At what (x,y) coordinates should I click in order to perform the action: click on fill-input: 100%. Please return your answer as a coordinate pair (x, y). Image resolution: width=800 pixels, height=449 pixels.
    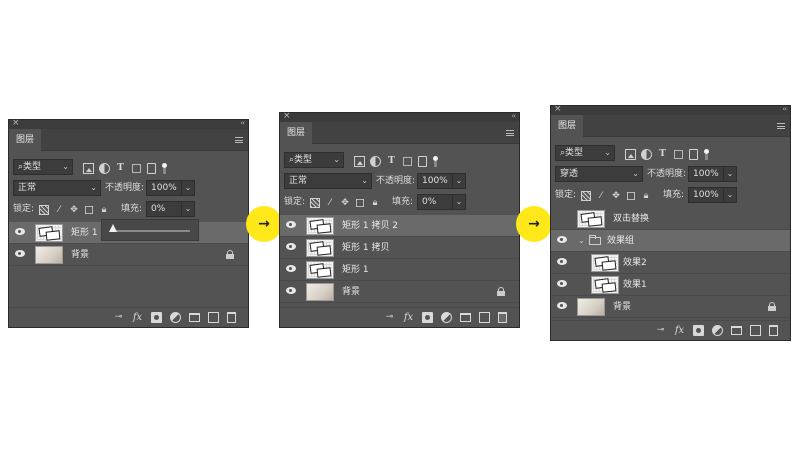
    Looking at the image, I should click on (706, 195).